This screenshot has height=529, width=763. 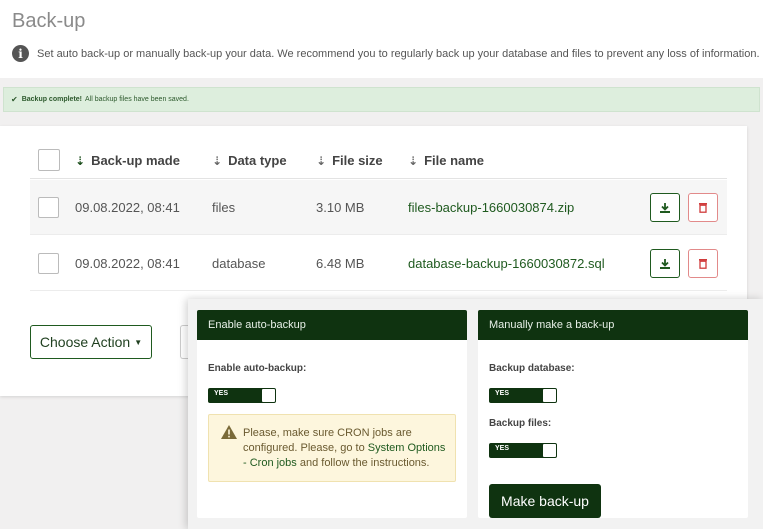 I want to click on manual-backup-header: Manually make a back-up, so click(x=613, y=325).